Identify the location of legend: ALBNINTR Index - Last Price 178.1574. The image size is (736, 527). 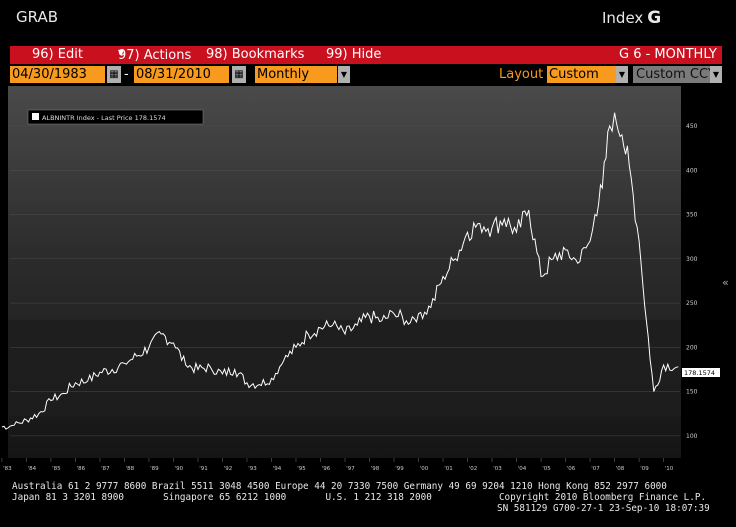
(115, 117).